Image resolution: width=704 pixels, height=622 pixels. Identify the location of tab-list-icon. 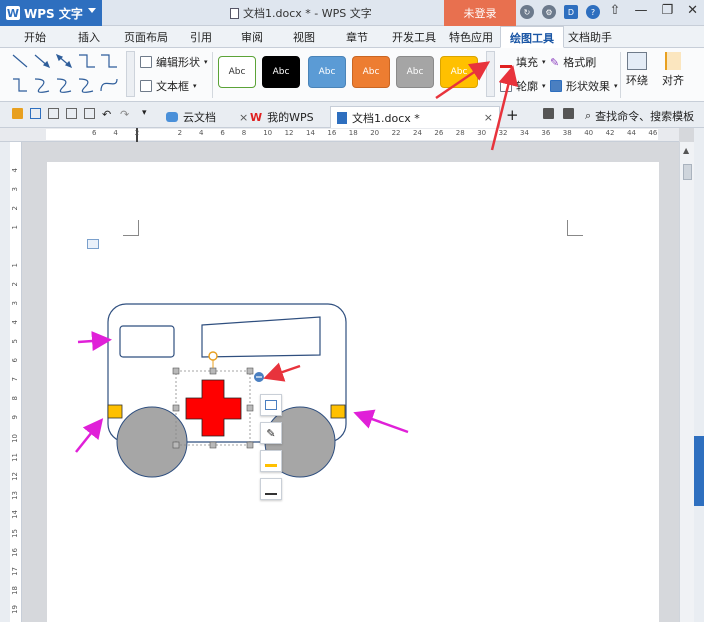
(568, 113).